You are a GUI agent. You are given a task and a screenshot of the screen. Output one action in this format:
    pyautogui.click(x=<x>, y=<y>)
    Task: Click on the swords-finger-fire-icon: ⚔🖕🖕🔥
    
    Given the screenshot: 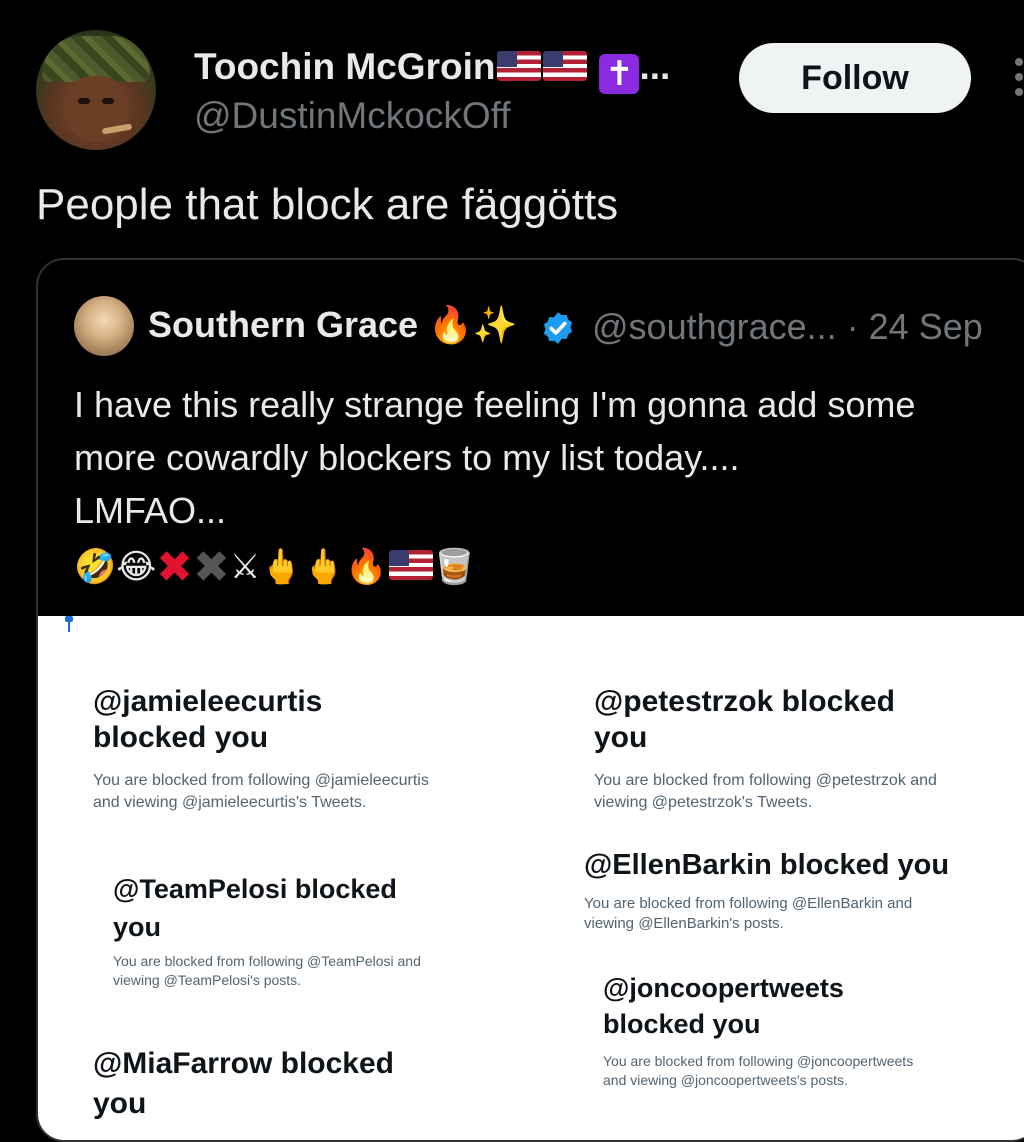 What is the action you would take?
    pyautogui.click(x=308, y=567)
    